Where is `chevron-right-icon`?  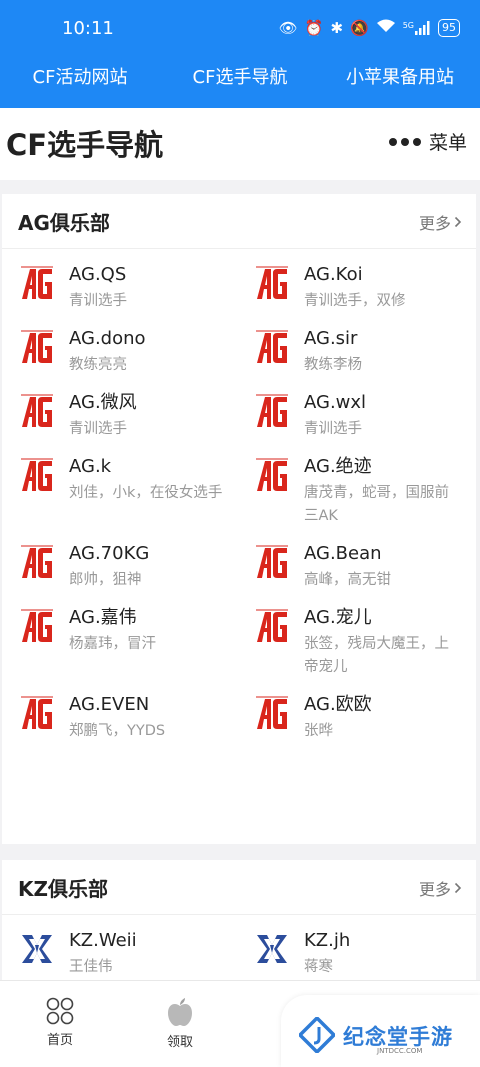 chevron-right-icon is located at coordinates (458, 888).